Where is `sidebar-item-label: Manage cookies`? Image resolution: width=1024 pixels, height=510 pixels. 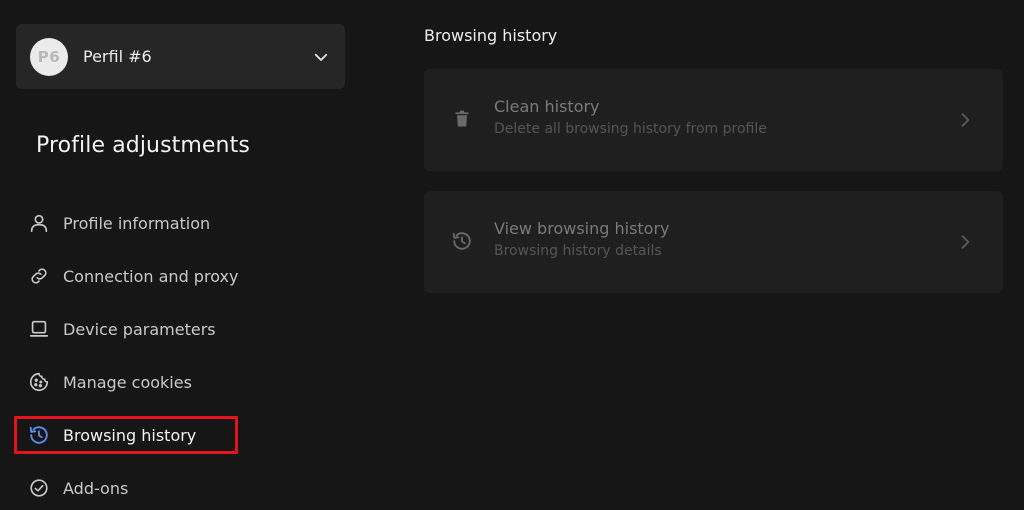 sidebar-item-label: Manage cookies is located at coordinates (127, 382).